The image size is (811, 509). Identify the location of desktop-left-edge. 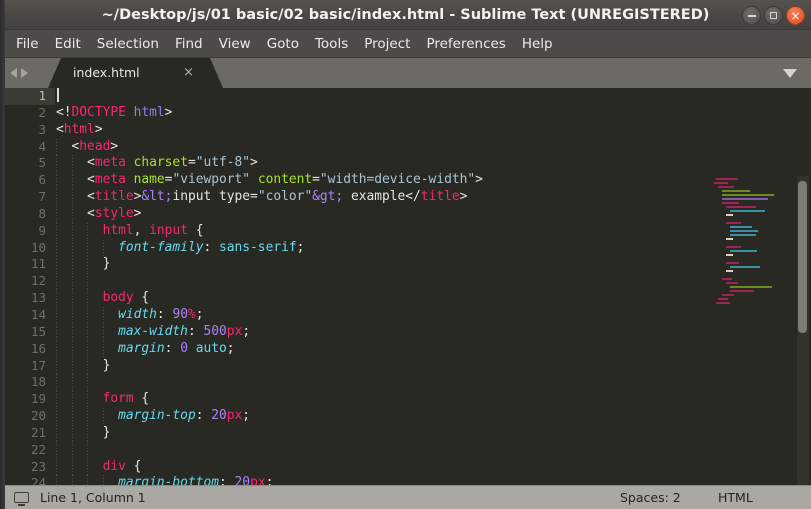
(2, 254).